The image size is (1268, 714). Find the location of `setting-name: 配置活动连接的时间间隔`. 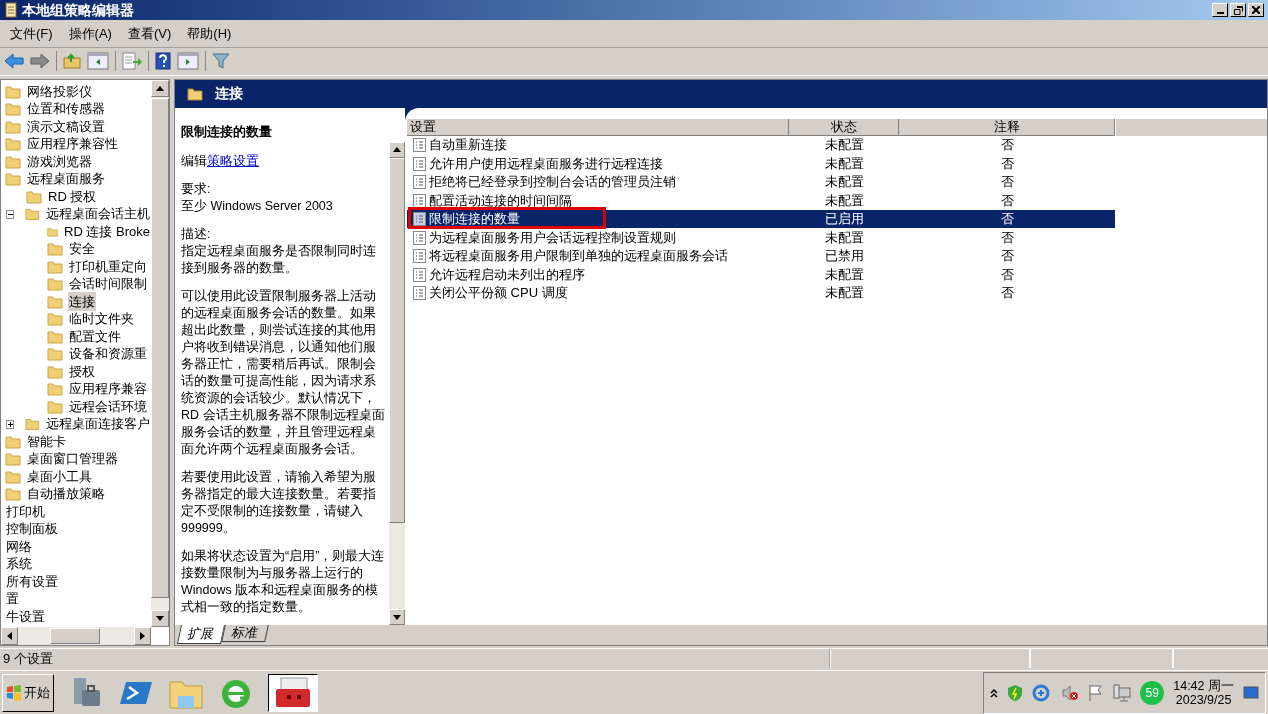

setting-name: 配置活动连接的时间间隔 is located at coordinates (500, 200).